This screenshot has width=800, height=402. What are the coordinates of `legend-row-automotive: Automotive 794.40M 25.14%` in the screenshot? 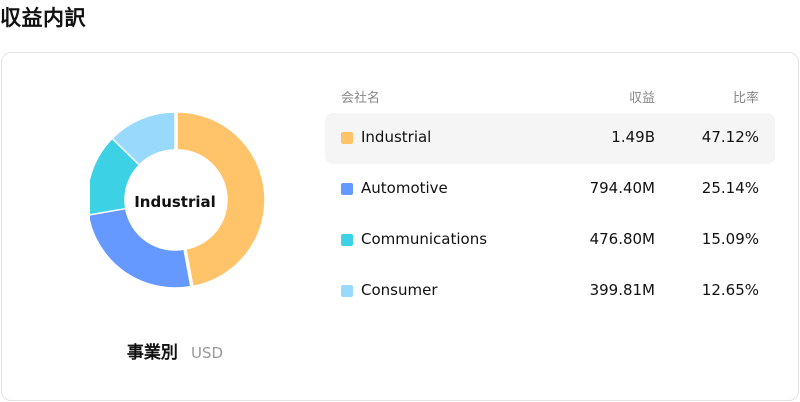 It's located at (550, 189).